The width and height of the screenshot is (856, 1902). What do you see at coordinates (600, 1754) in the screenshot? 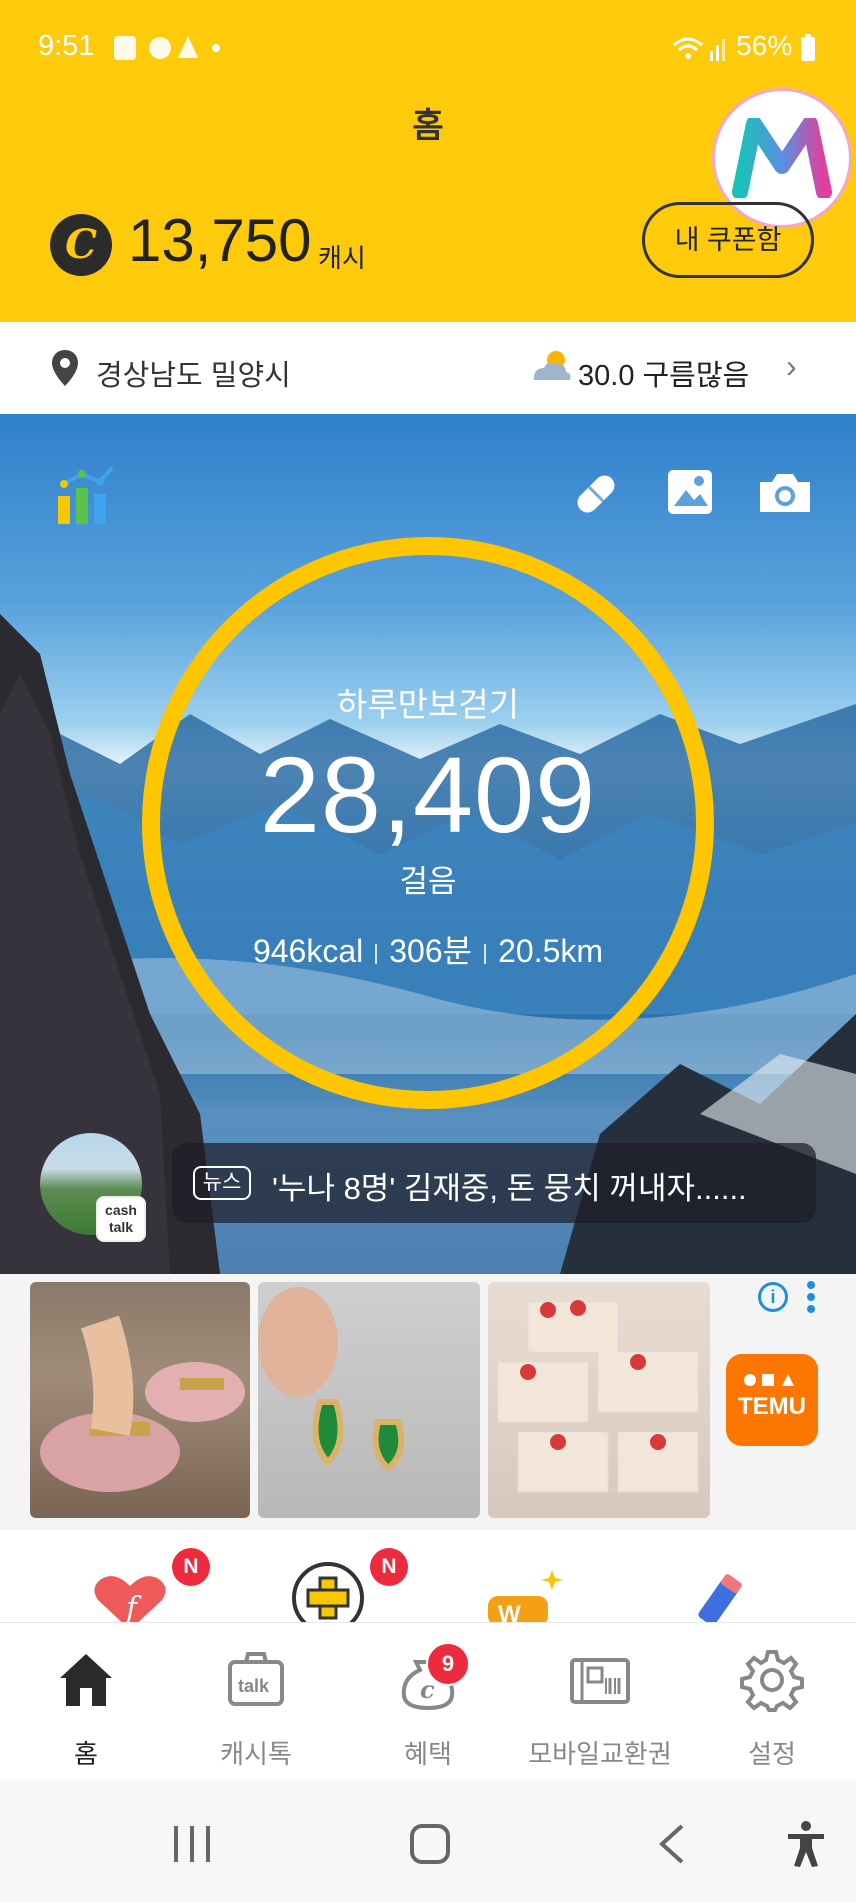
I see `nav-label-gift-voucher: 모바일교환권` at bounding box center [600, 1754].